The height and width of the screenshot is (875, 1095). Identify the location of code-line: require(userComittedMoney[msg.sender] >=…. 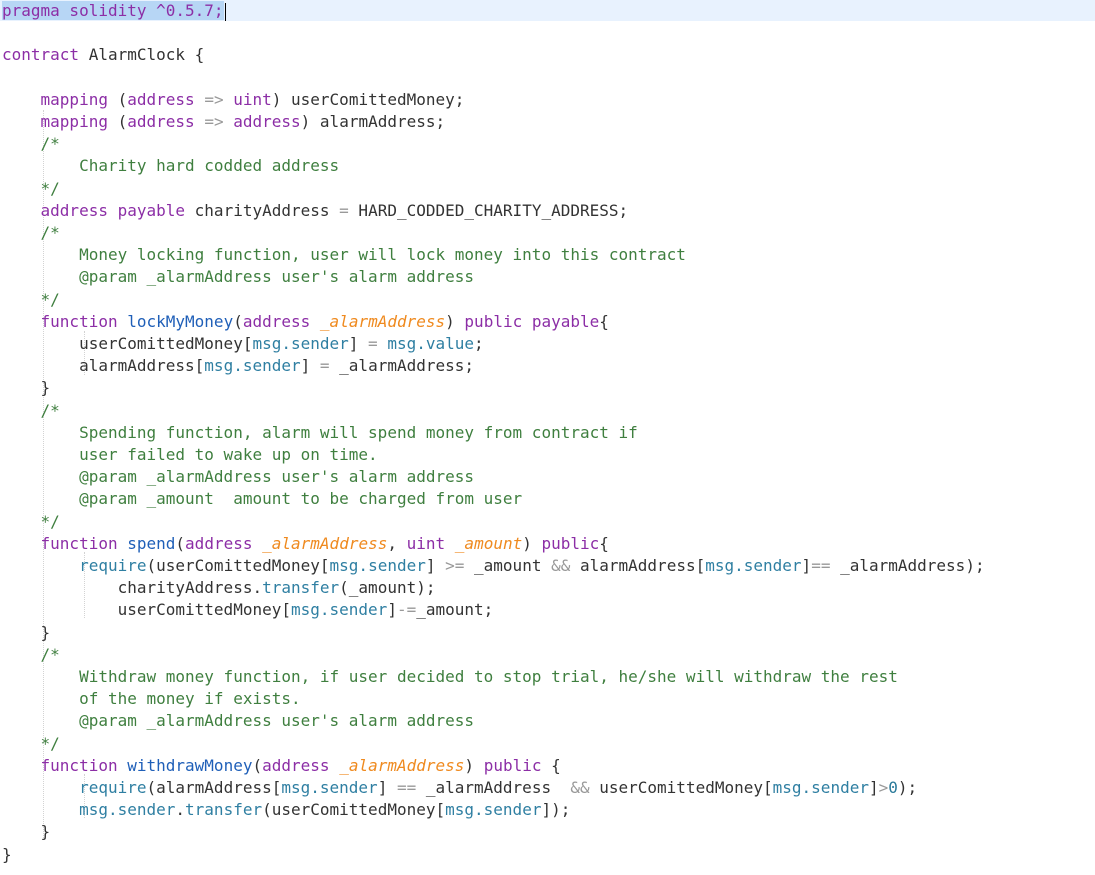
(547, 566).